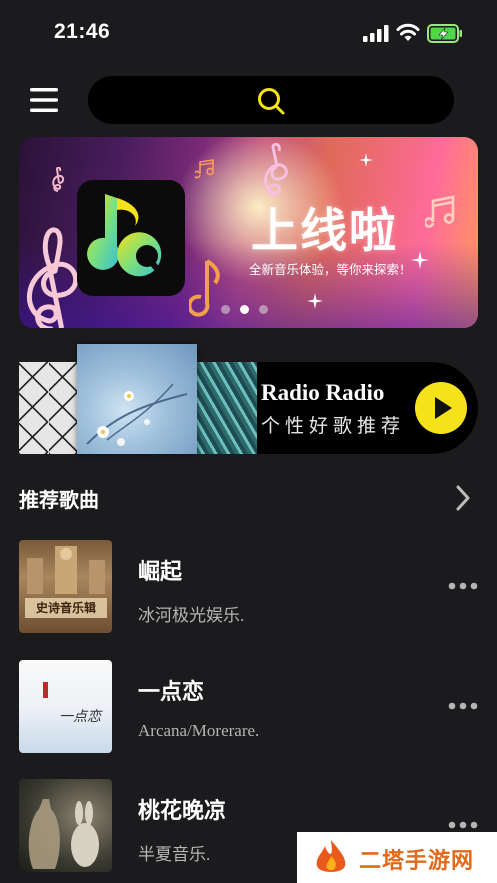 The image size is (497, 883). What do you see at coordinates (248, 588) in the screenshot?
I see `song-row: 史诗音乐辑 崛起 冰河极光娱乐.` at bounding box center [248, 588].